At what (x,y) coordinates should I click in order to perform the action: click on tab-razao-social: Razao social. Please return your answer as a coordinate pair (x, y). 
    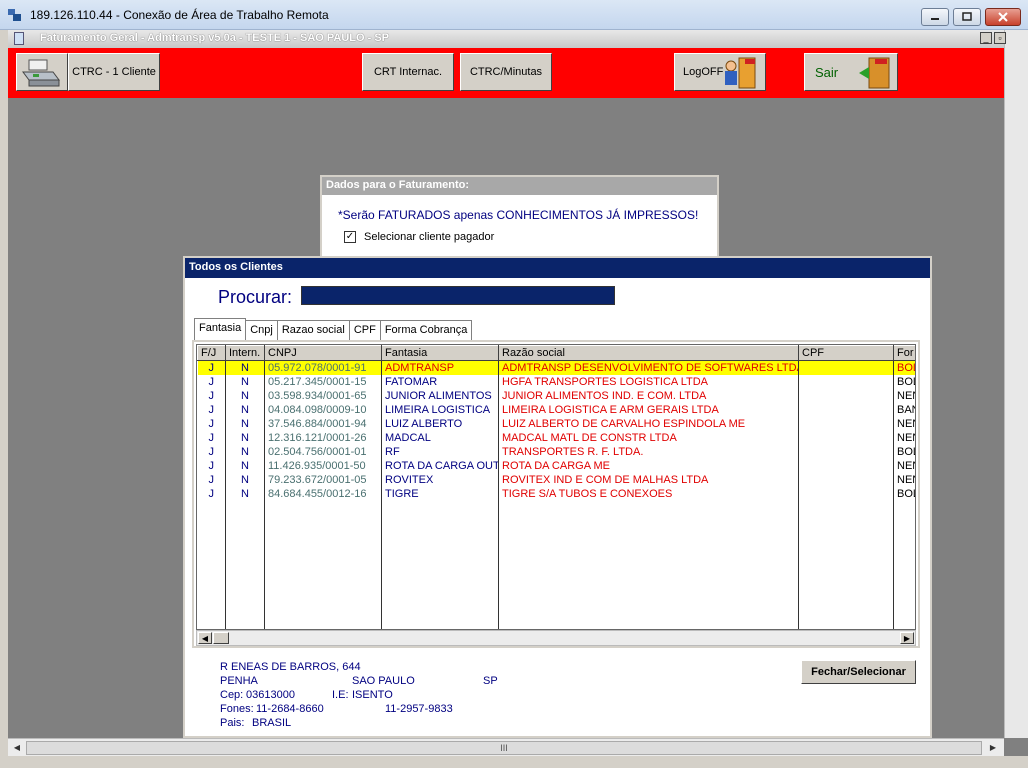
    Looking at the image, I should click on (313, 330).